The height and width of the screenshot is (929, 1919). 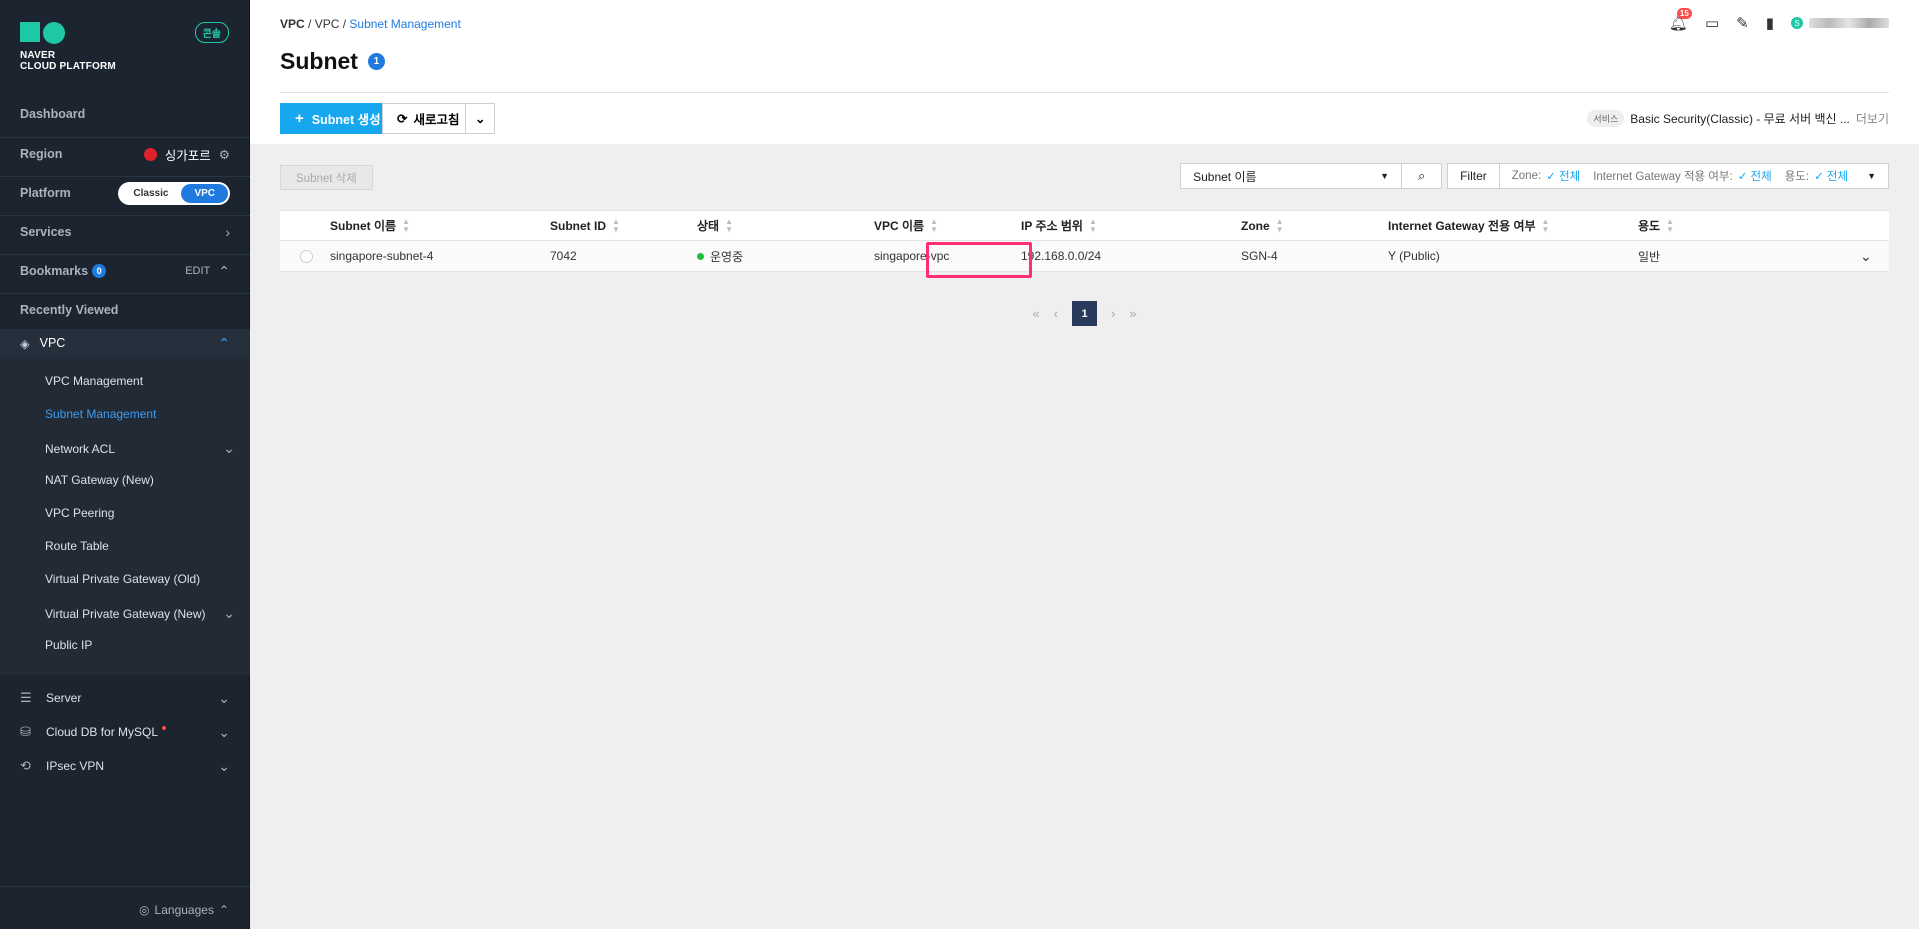 What do you see at coordinates (299, 118) in the screenshot?
I see `plus-icon: +` at bounding box center [299, 118].